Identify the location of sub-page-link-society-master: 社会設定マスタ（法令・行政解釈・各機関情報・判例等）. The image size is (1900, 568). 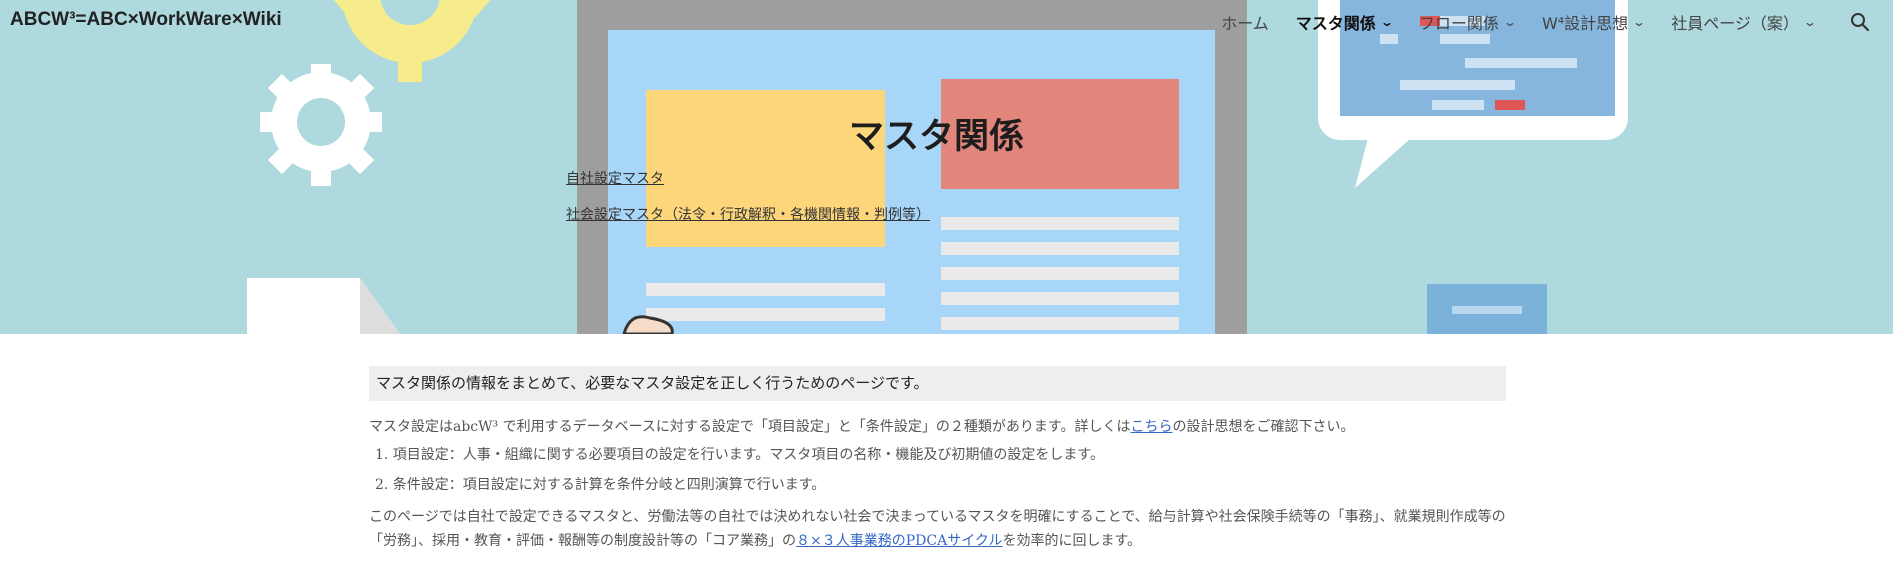
(748, 214).